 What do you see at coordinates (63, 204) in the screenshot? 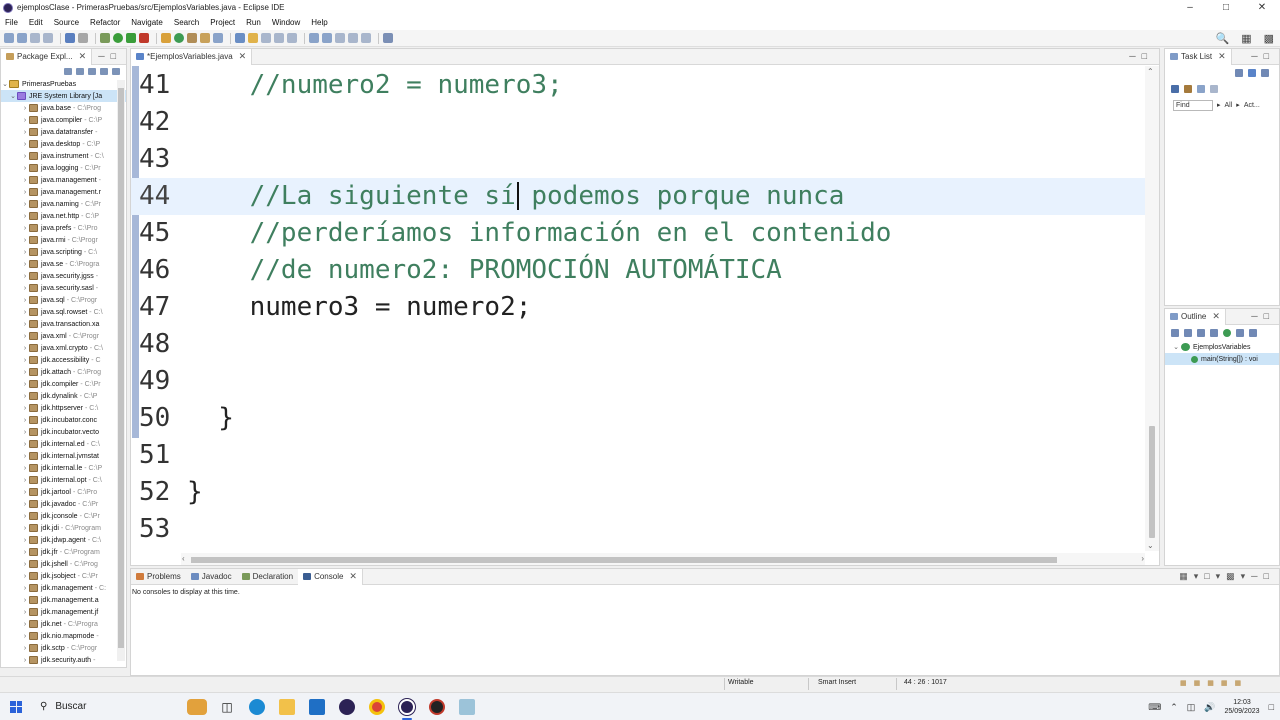
I see `tree-item: › java.naming - C:\Pr` at bounding box center [63, 204].